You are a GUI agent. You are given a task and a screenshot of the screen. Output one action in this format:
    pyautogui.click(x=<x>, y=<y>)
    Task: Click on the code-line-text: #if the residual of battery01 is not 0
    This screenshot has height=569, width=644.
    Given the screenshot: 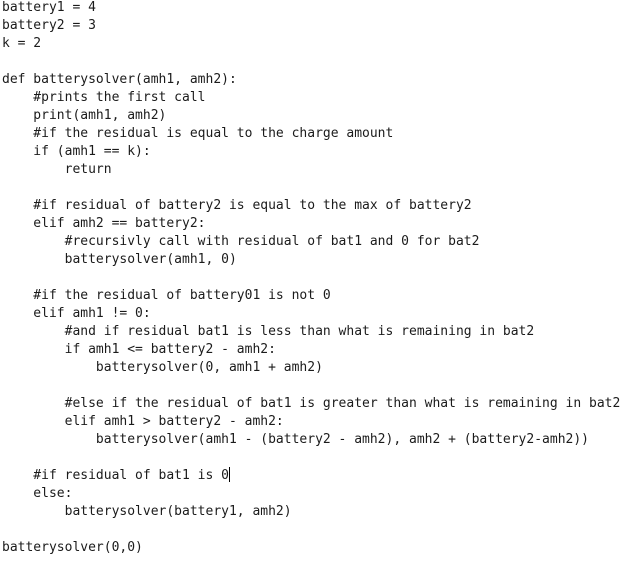 What is the action you would take?
    pyautogui.click(x=166, y=295)
    